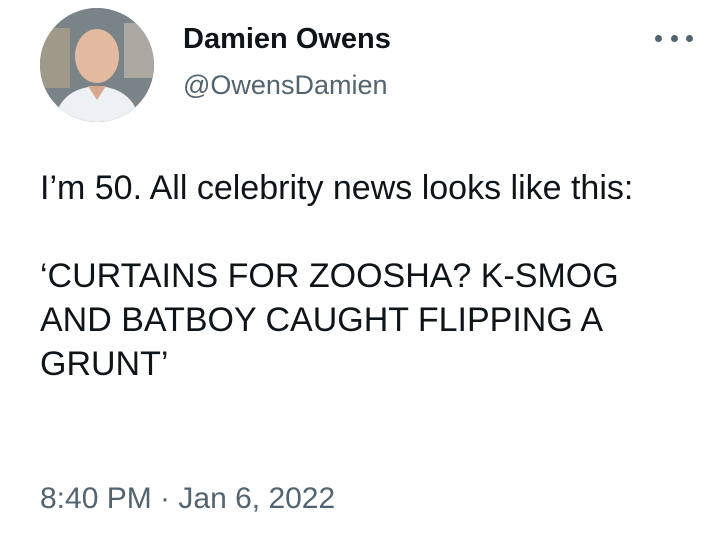 This screenshot has width=711, height=546. What do you see at coordinates (187, 499) in the screenshot?
I see `tweet-timestamp: 8:40 PM · Jan 6, 2022` at bounding box center [187, 499].